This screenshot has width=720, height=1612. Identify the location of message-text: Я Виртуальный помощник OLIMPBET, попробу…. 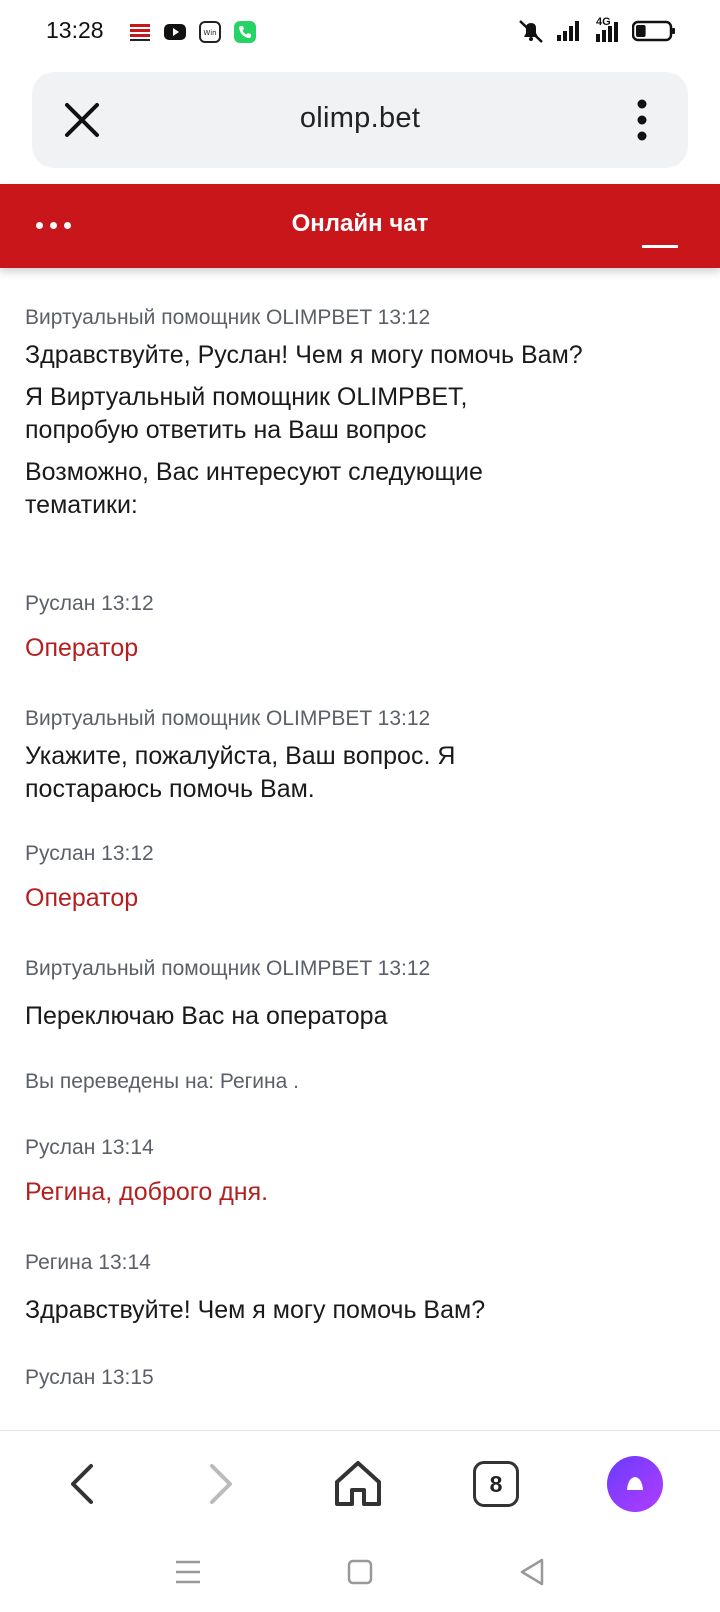
(246, 413).